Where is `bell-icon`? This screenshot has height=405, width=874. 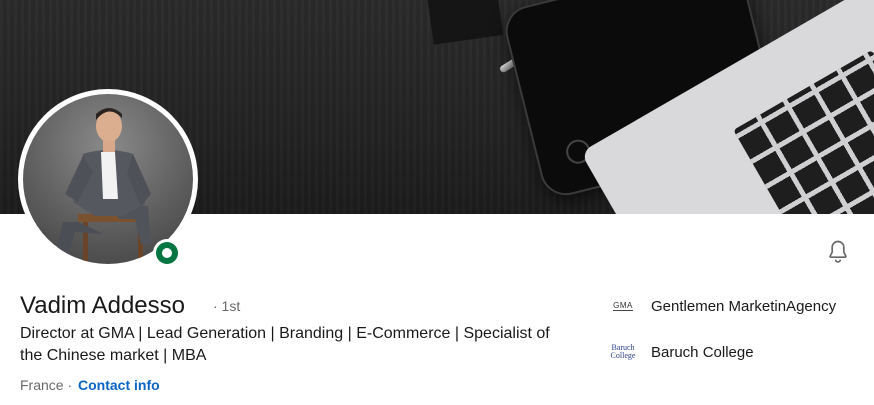 bell-icon is located at coordinates (838, 252).